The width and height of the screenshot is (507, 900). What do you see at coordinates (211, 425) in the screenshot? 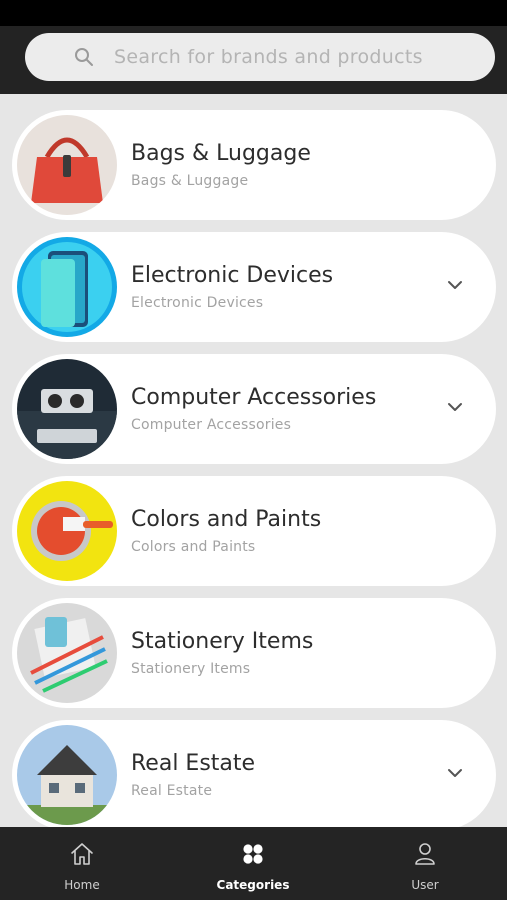
I see `category-subtitle: Computer Accessories` at bounding box center [211, 425].